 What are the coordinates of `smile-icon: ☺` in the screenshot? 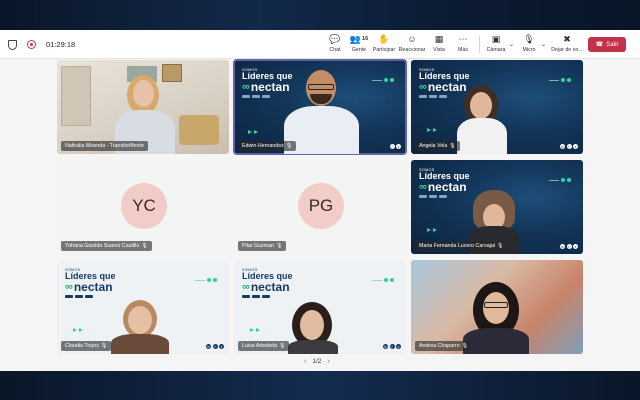 It's located at (412, 39).